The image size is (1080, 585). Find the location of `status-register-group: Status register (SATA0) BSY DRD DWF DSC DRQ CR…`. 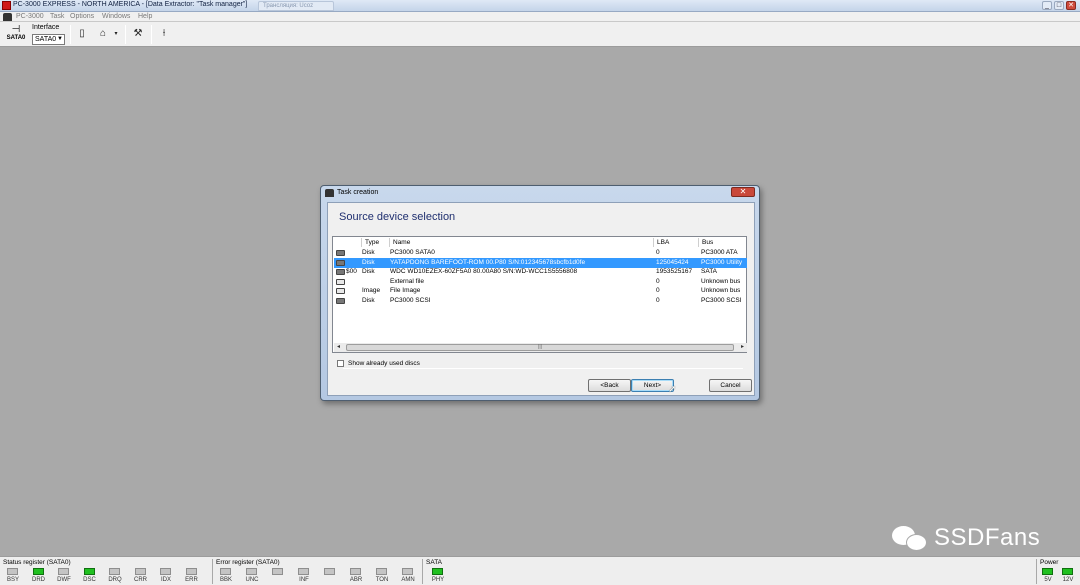

status-register-group: Status register (SATA0) BSY DRD DWF DSC DRQ CR… is located at coordinates (106, 571).